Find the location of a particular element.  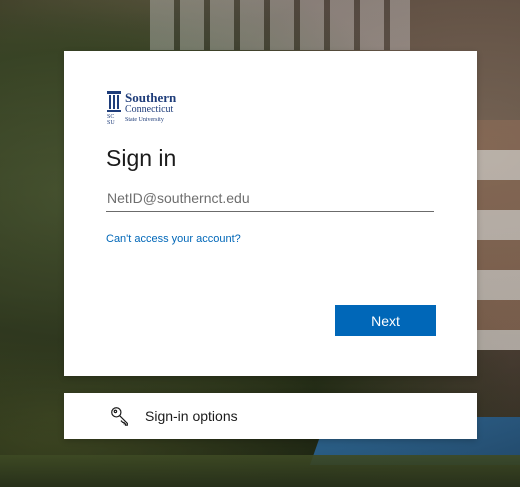

logo-line-1: Southern is located at coordinates (151, 97).